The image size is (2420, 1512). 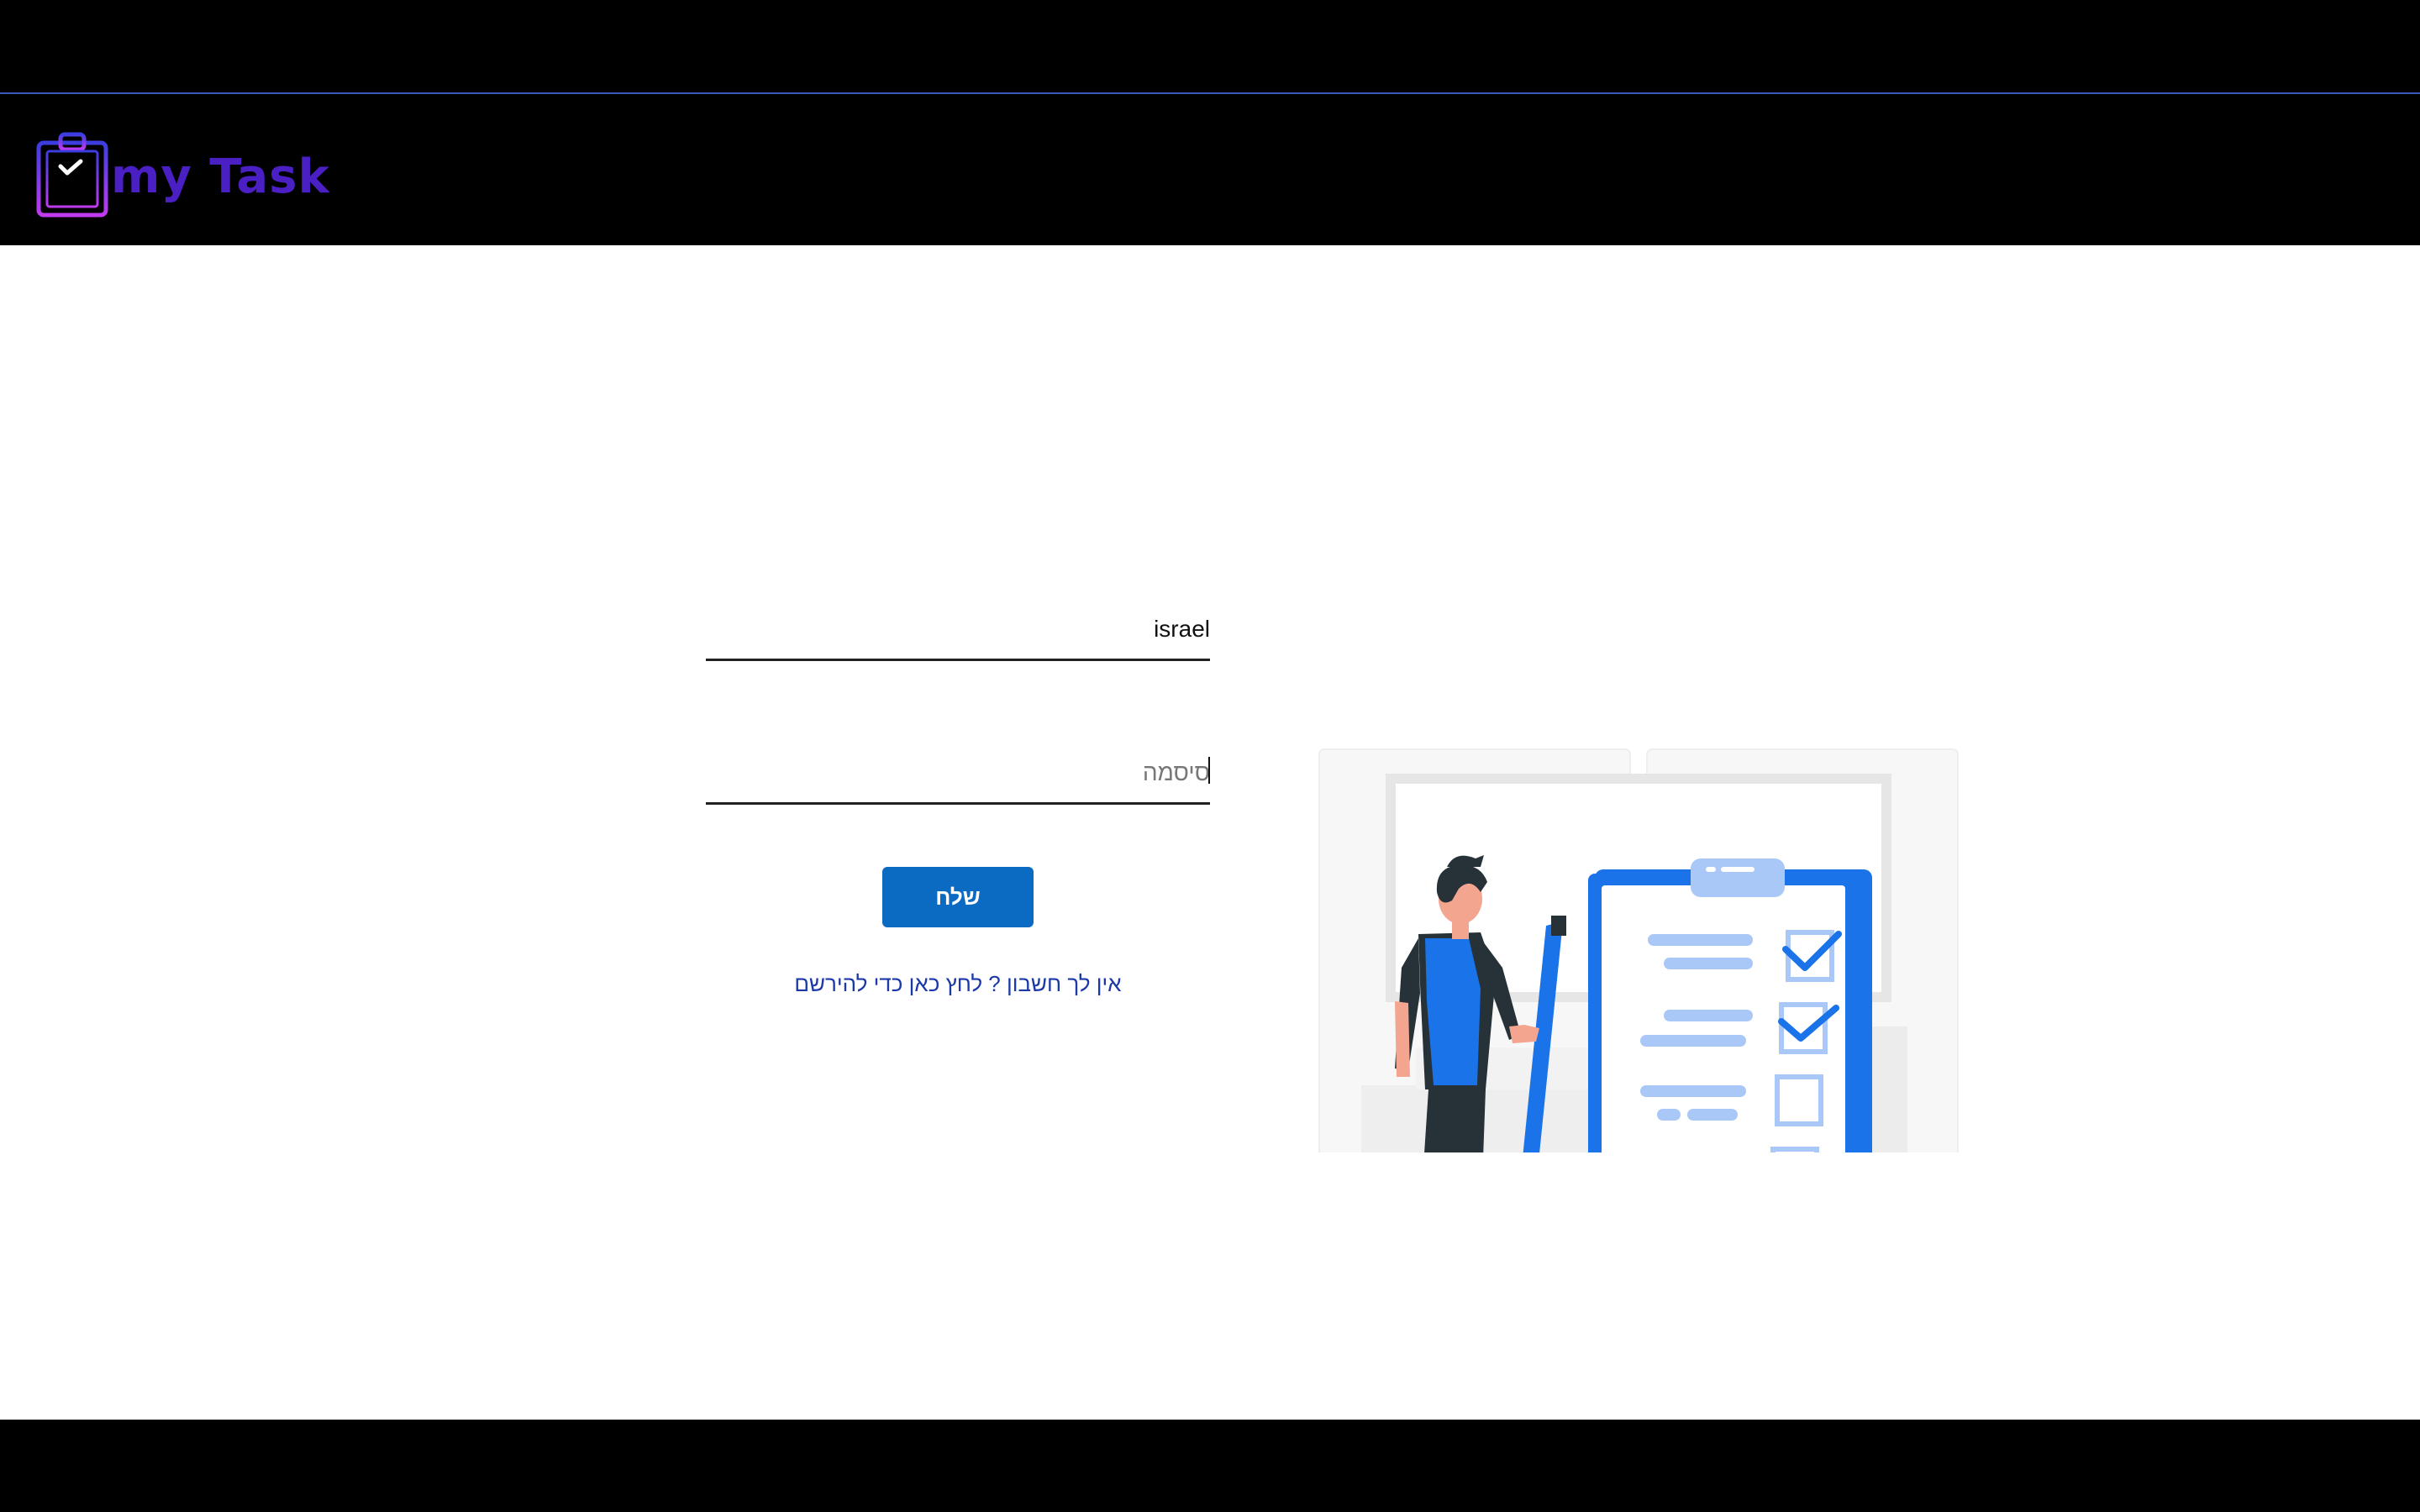 I want to click on login-form: שלח אין לך חשבון ? לחץ כאן כדי להירשם, so click(x=958, y=797).